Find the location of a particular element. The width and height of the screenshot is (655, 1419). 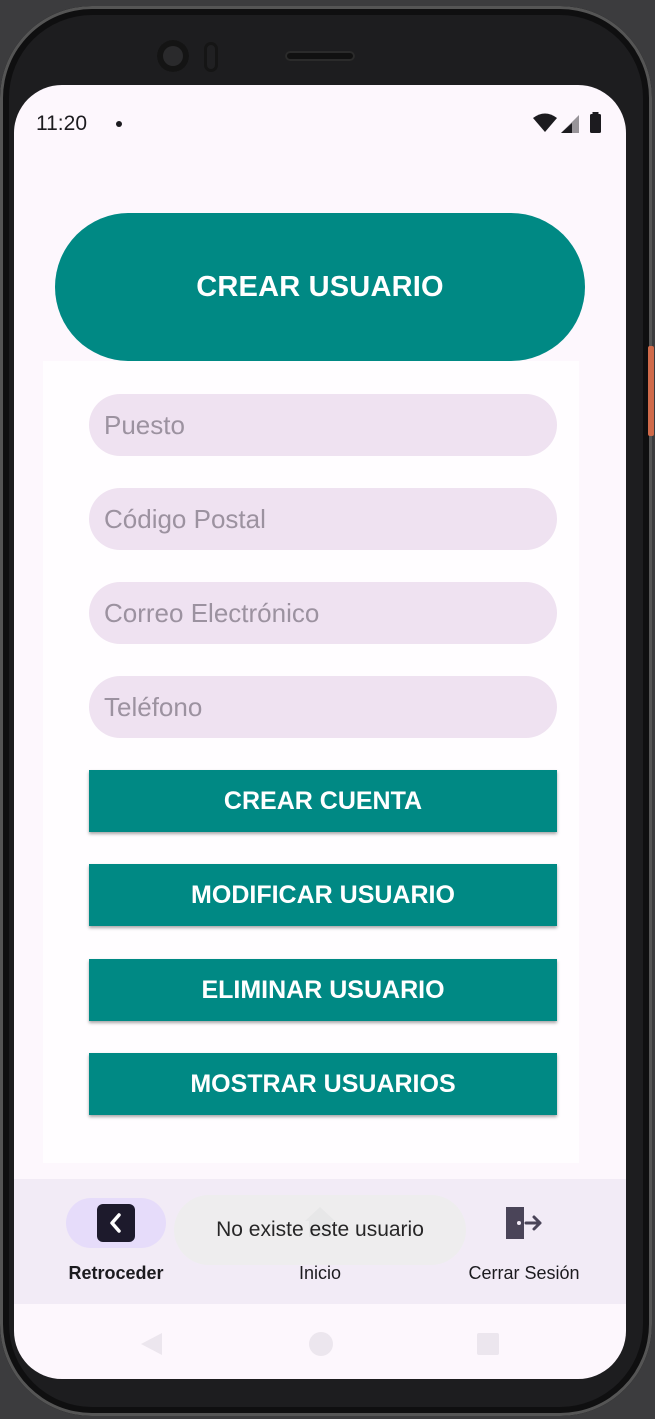

eliminar-usuario-button: ELIMINAR USUARIO is located at coordinates (323, 990).